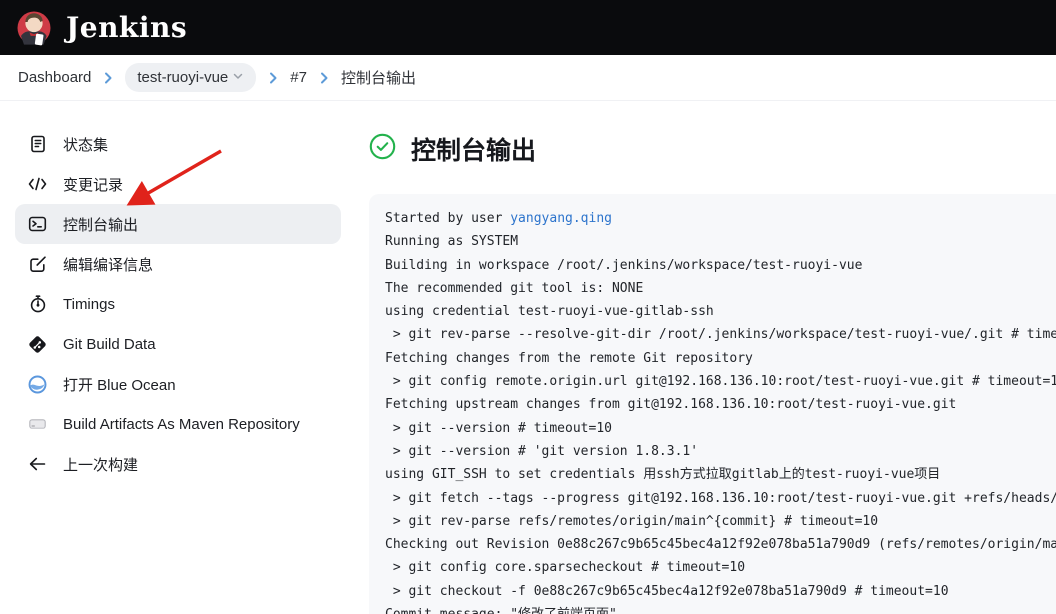 Image resolution: width=1056 pixels, height=614 pixels. I want to click on status-document-icon, so click(37, 144).